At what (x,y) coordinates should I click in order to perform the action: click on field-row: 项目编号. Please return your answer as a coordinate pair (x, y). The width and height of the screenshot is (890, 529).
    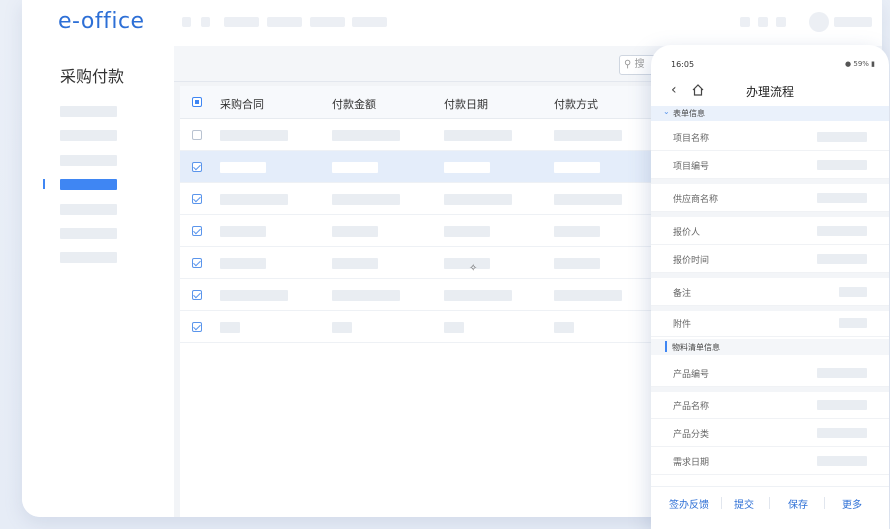
    Looking at the image, I should click on (770, 165).